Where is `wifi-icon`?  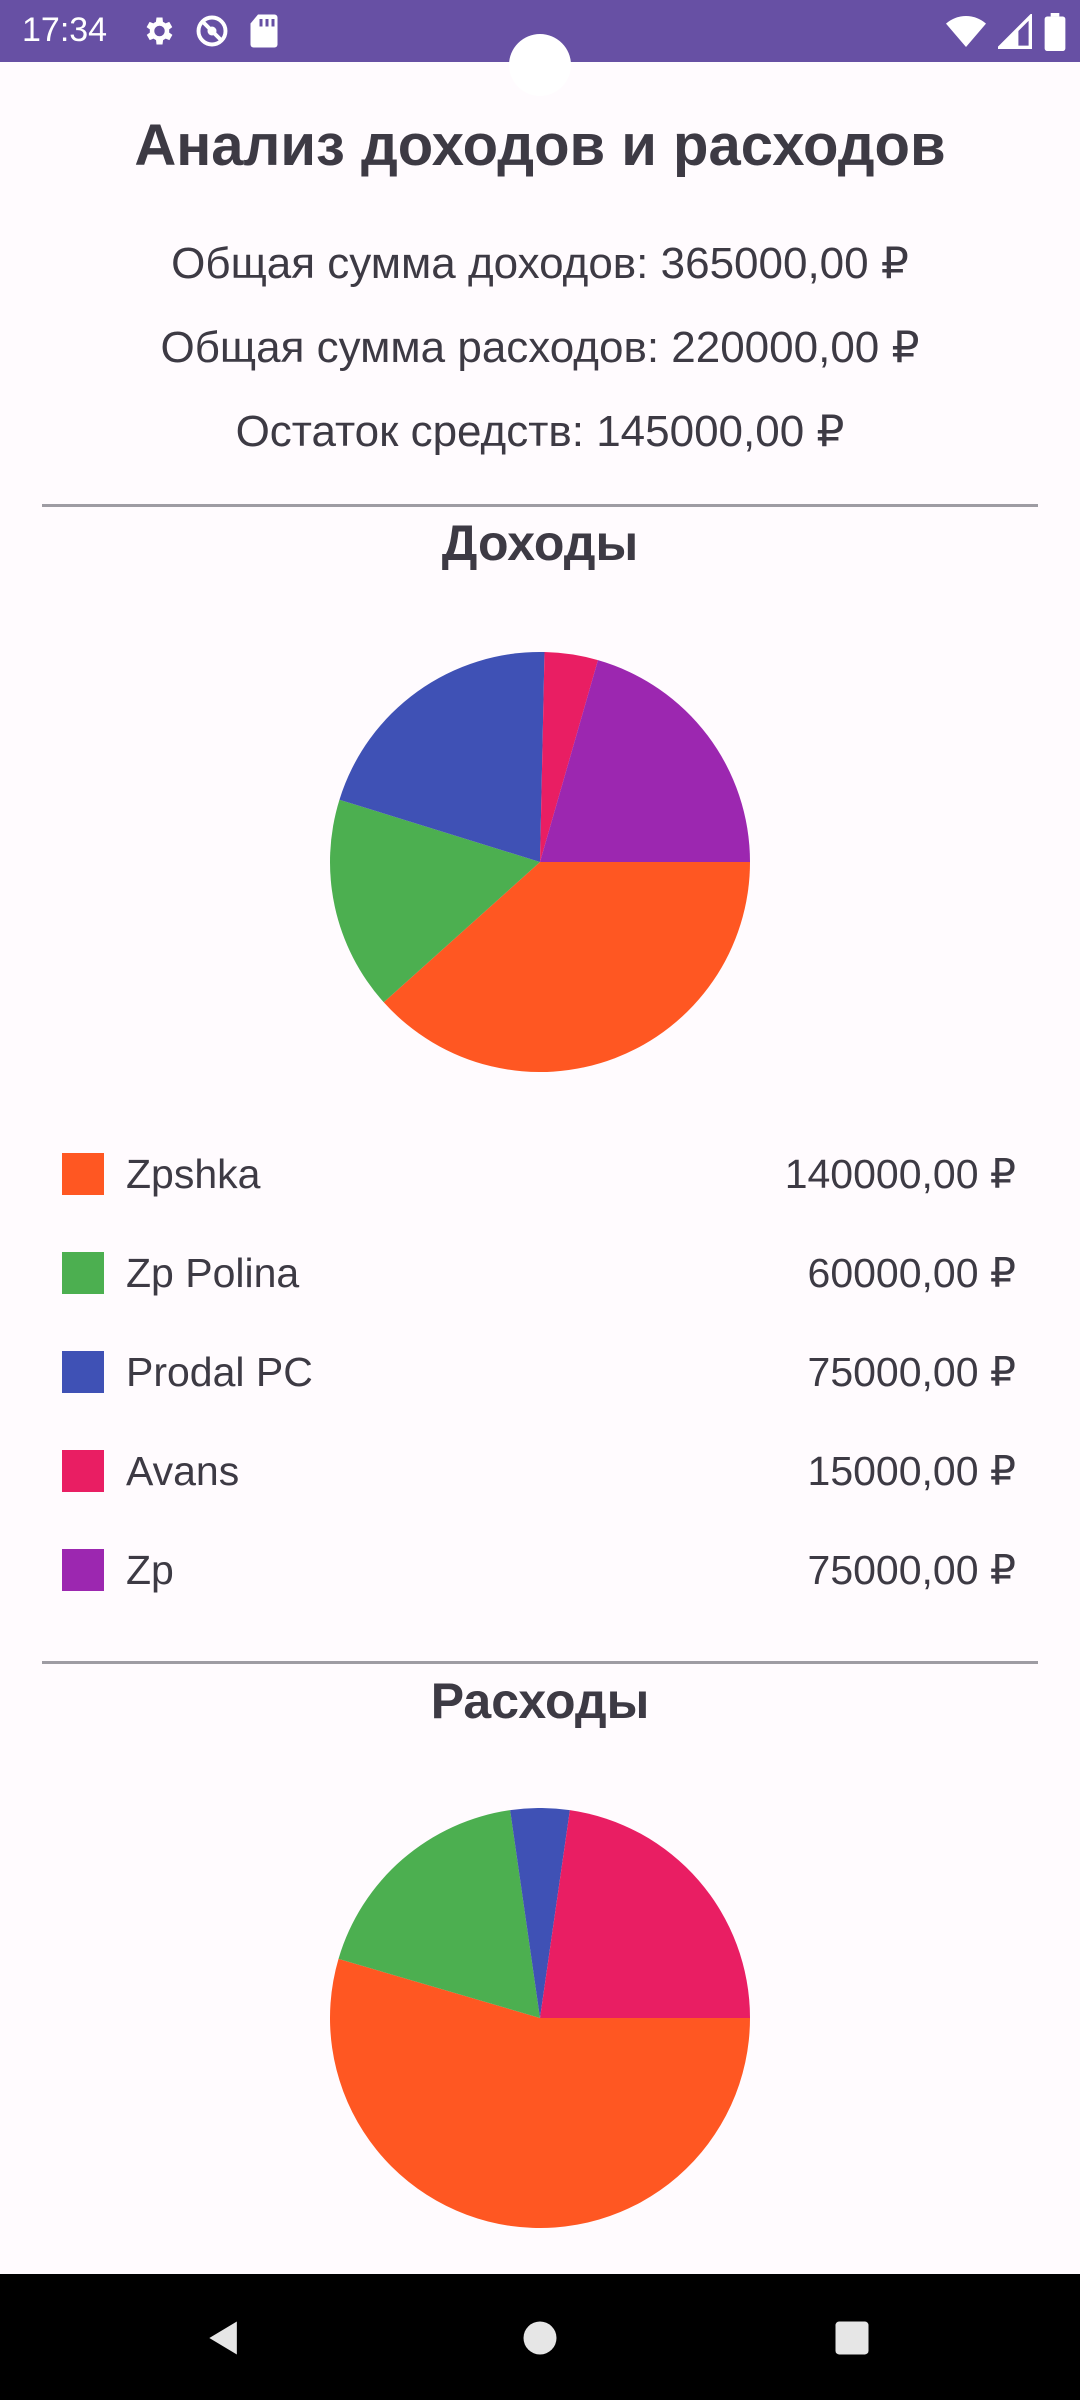 wifi-icon is located at coordinates (966, 32).